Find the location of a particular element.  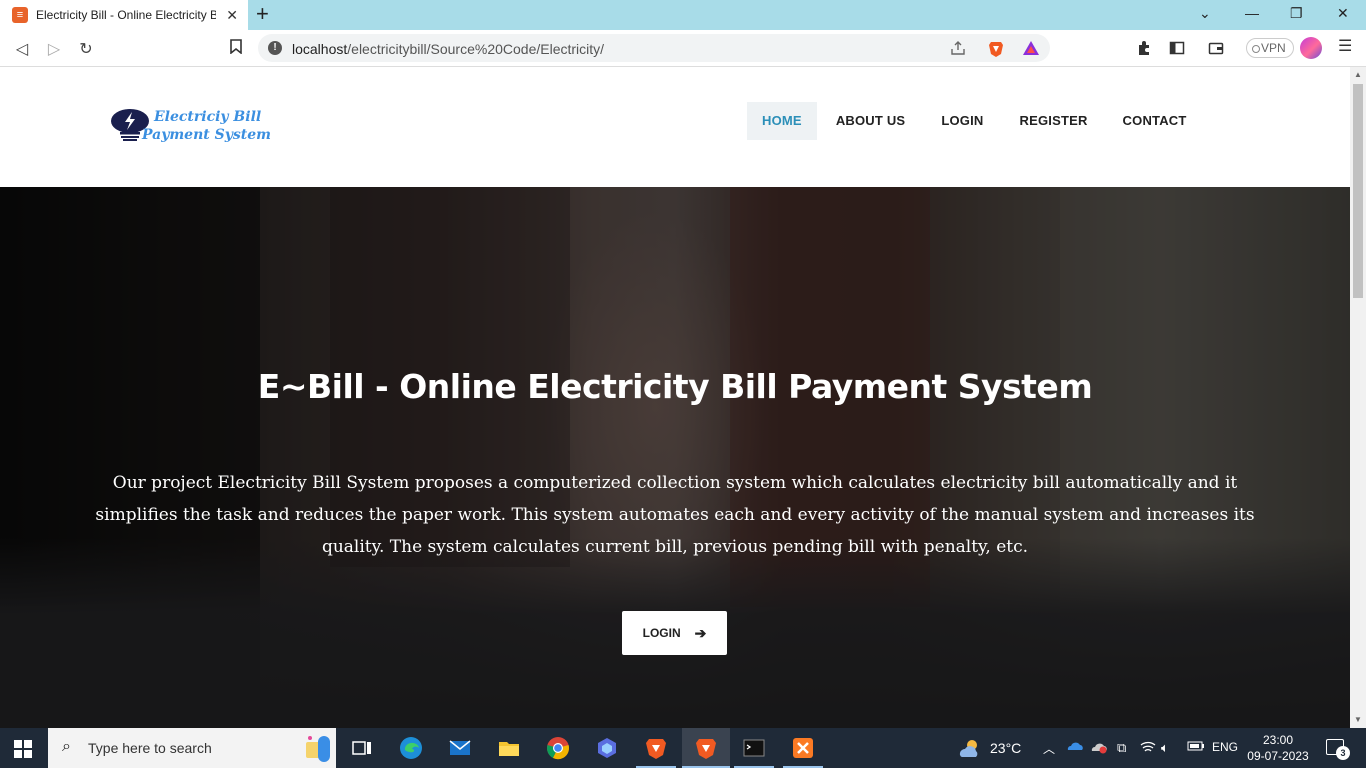

clock-date: 09-07-2023 is located at coordinates (1278, 756).